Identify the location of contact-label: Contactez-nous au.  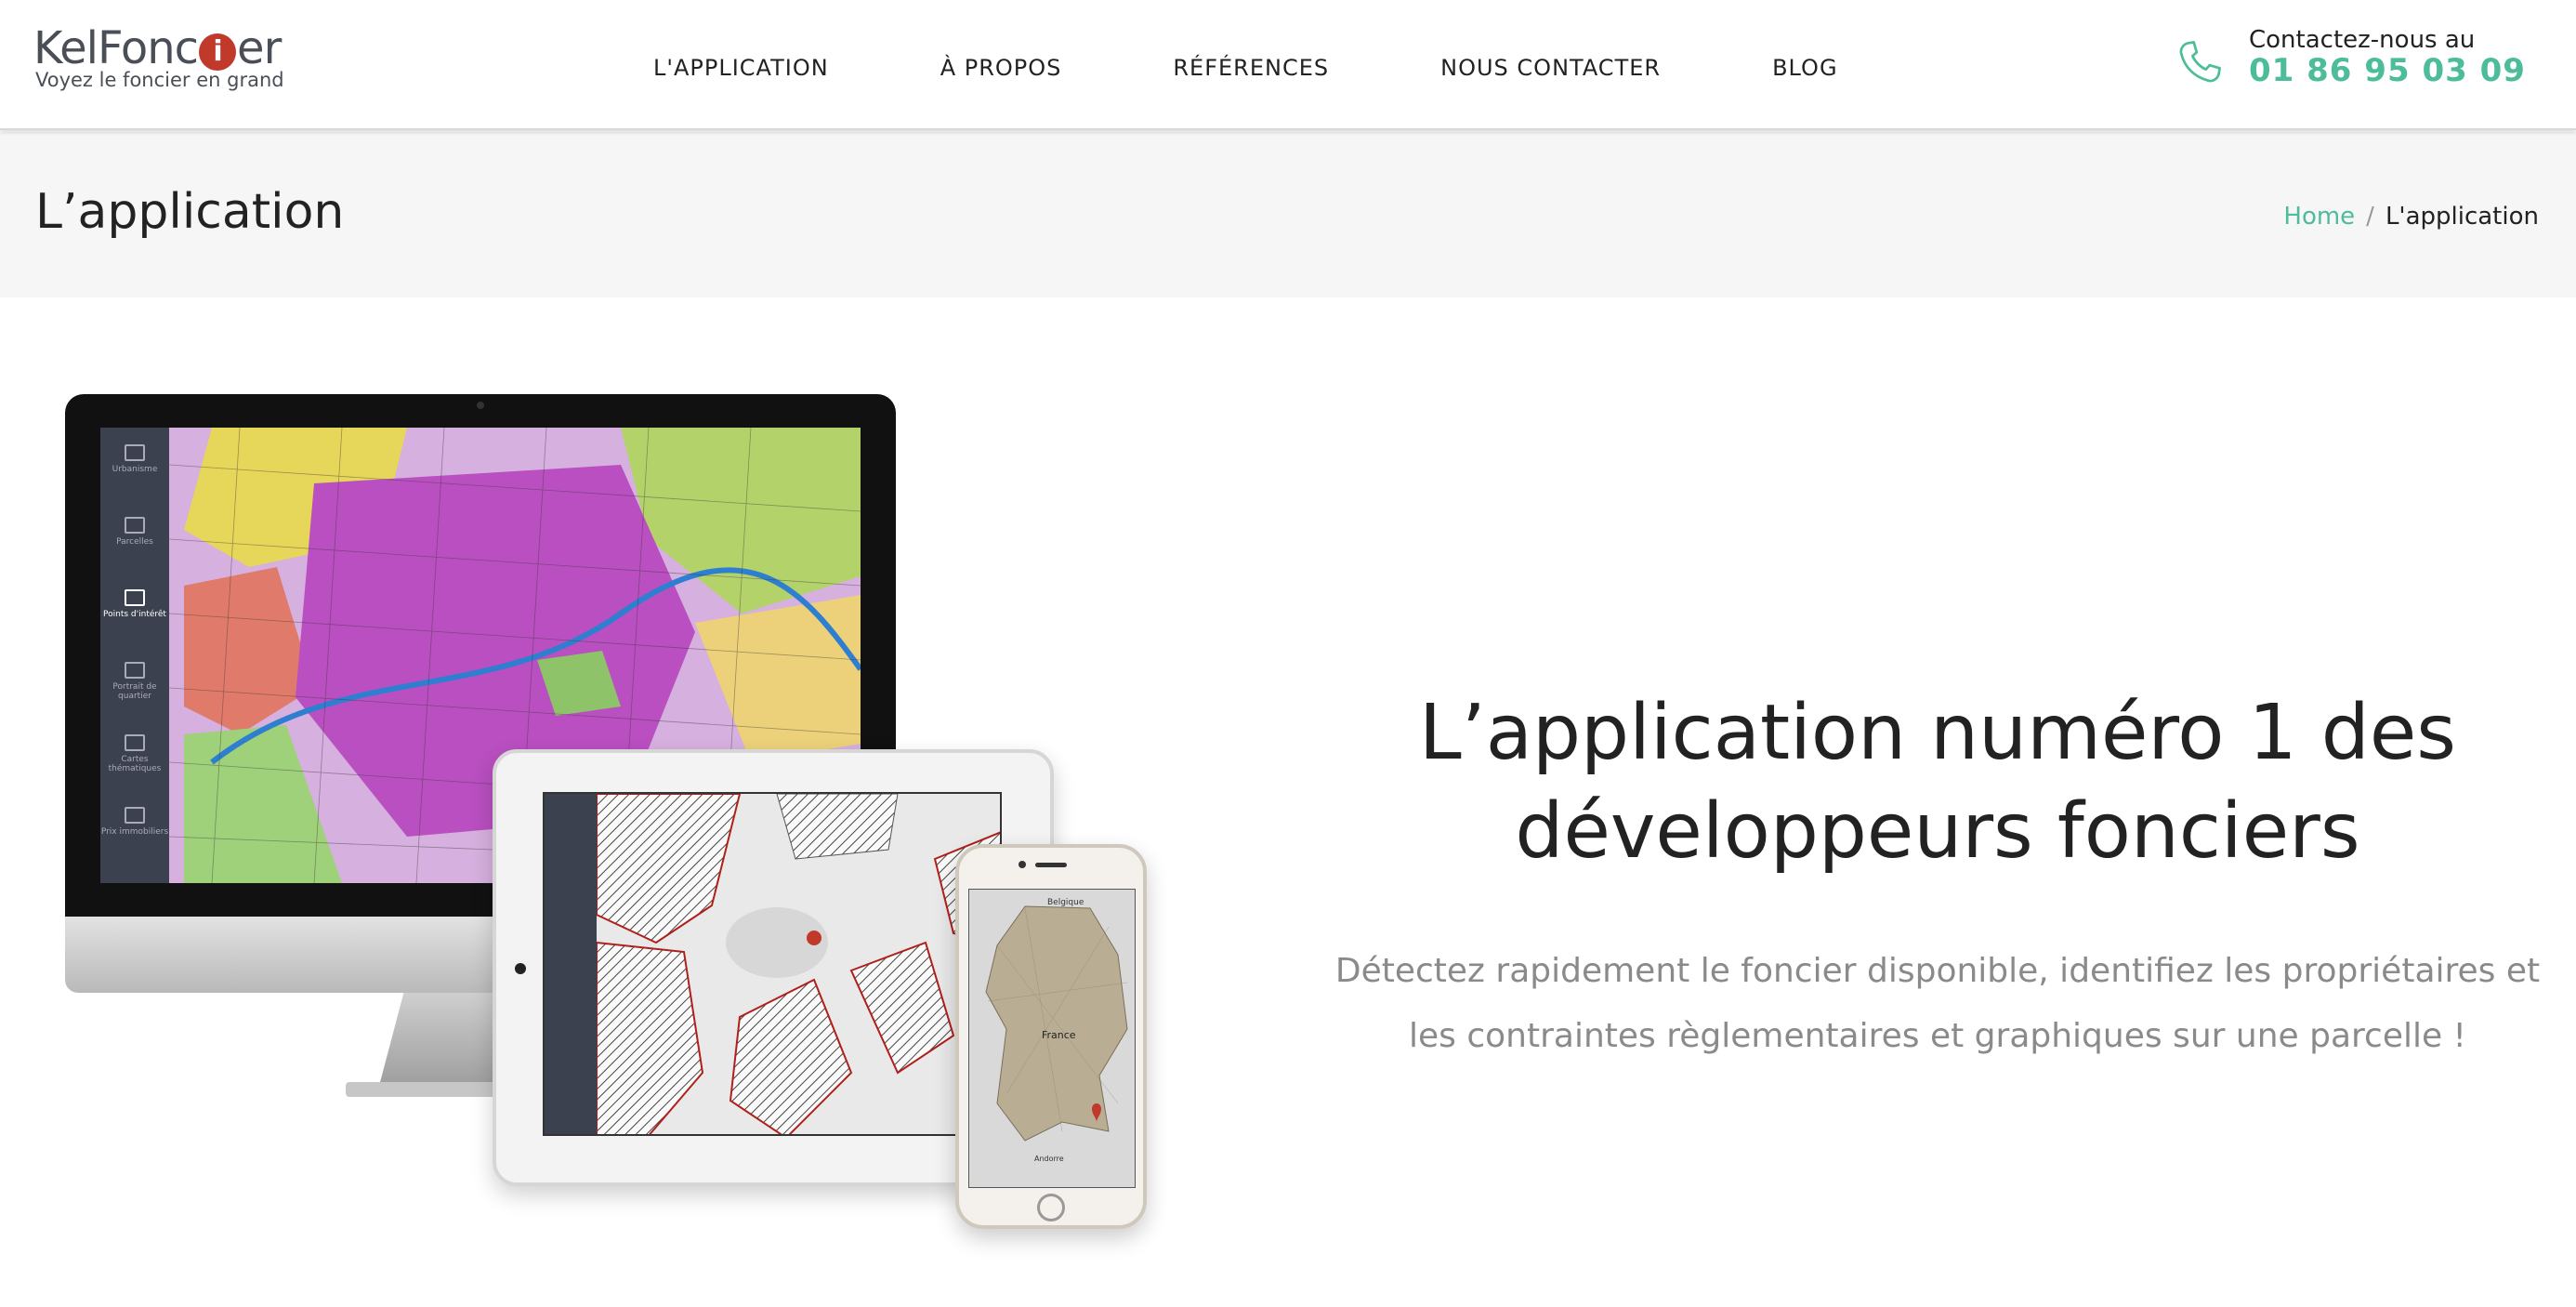
(2362, 40).